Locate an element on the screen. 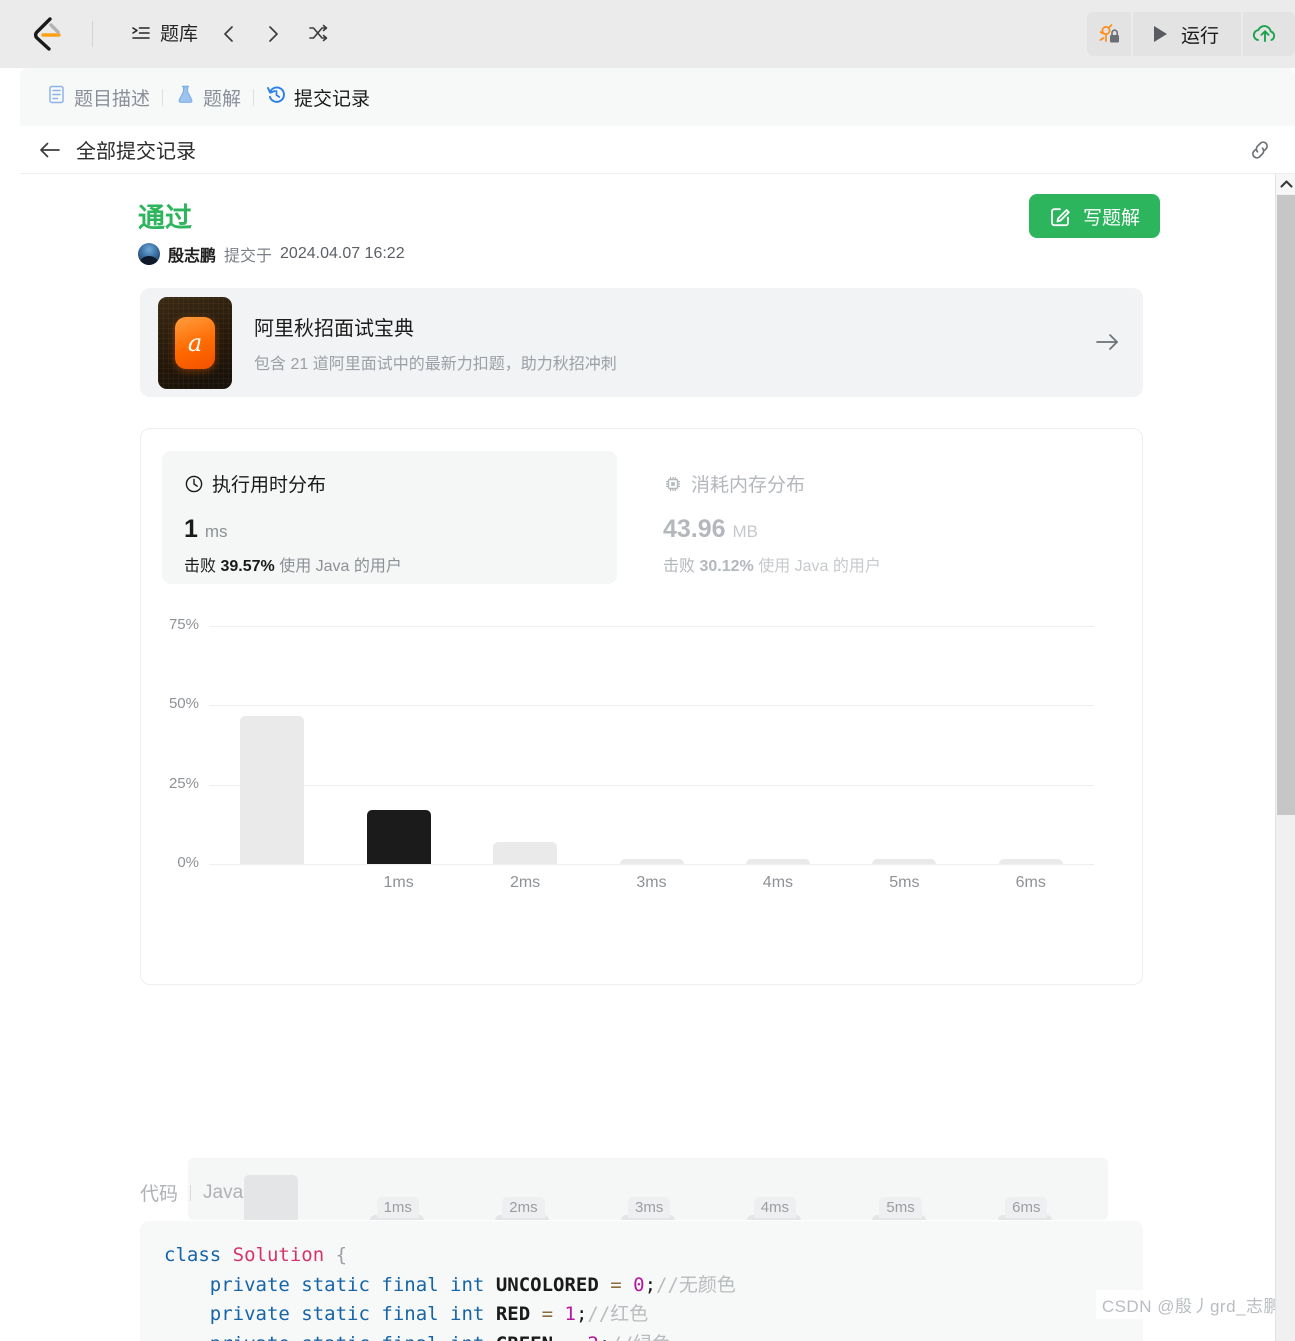 This screenshot has height=1341, width=1295. prev-problem-button is located at coordinates (229, 34).